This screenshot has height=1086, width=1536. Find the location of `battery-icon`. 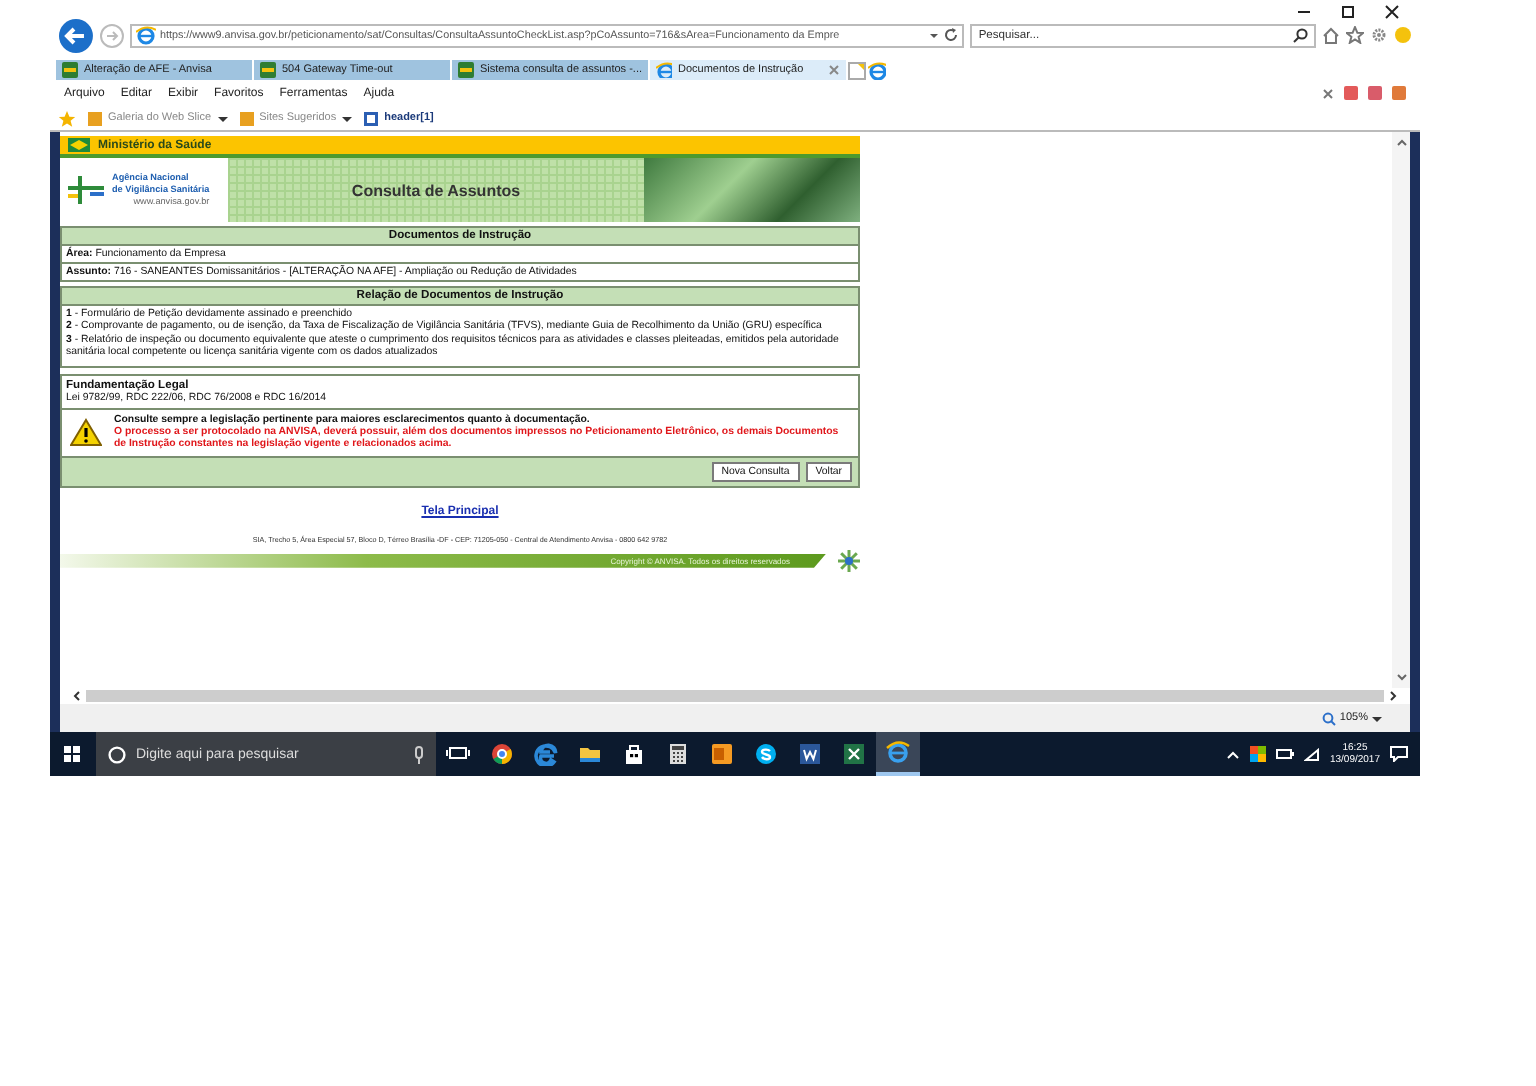

battery-icon is located at coordinates (1284, 754).